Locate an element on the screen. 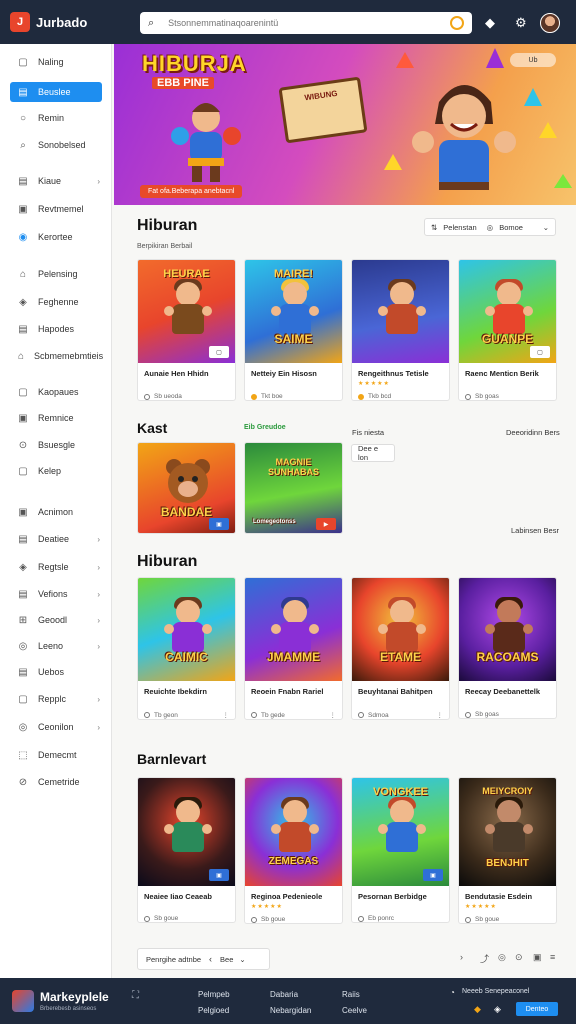 The width and height of the screenshot is (576, 1024). sidebar-item-acnimon: ▣ Acnimon is located at coordinates (56, 512).